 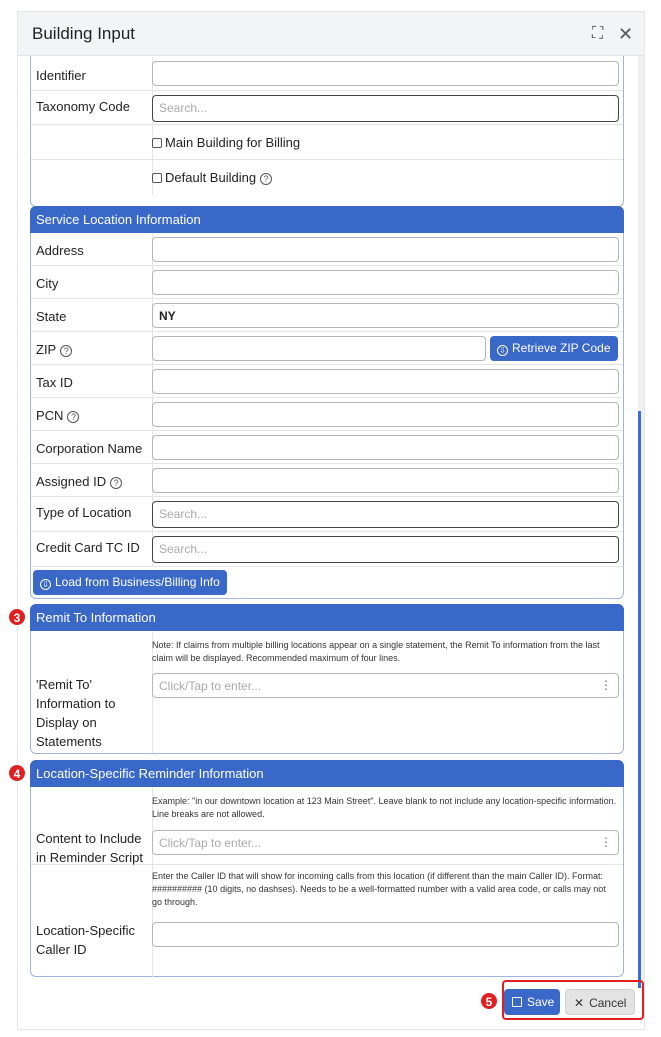 I want to click on step-marker-3: 3, so click(x=17, y=617).